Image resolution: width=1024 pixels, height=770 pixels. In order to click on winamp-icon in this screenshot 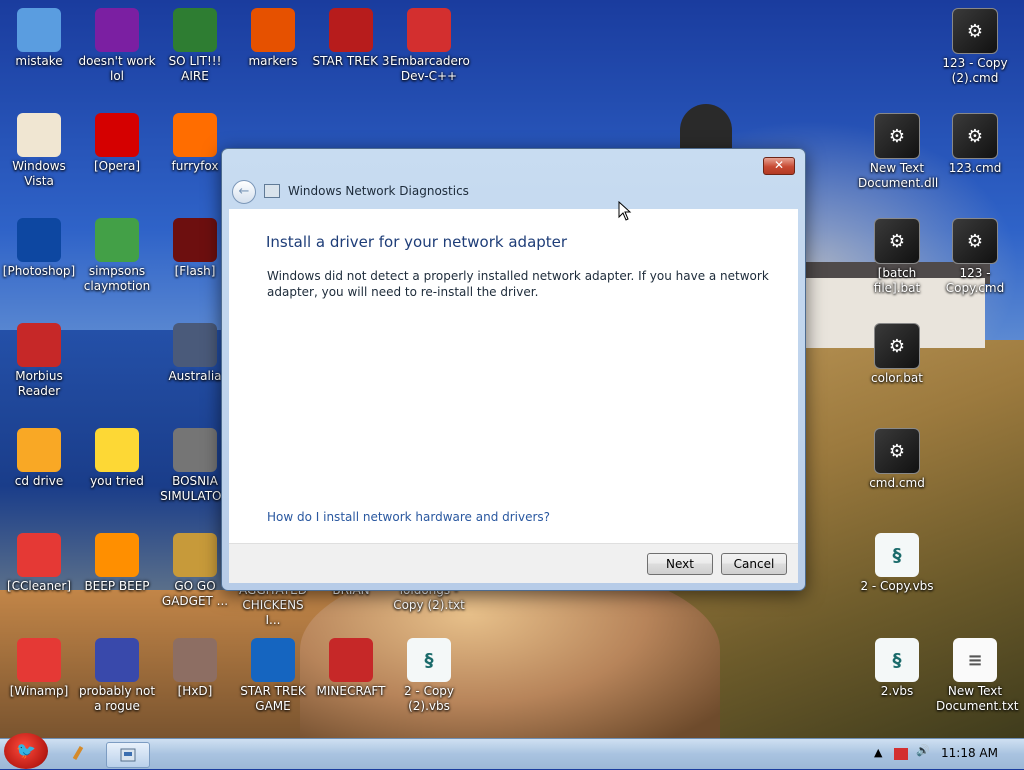, I will do `click(39, 660)`.